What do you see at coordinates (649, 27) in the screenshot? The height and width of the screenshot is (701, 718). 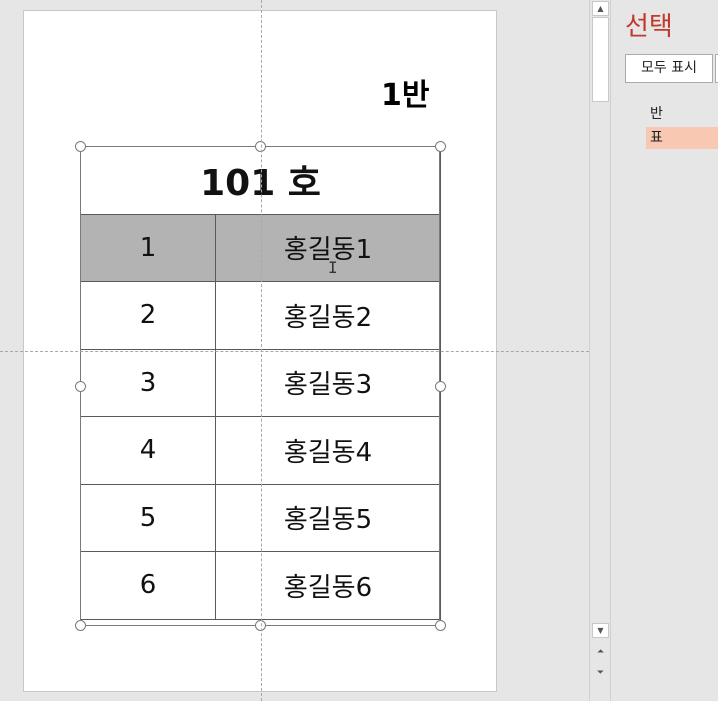 I see `pane-title: 선택` at bounding box center [649, 27].